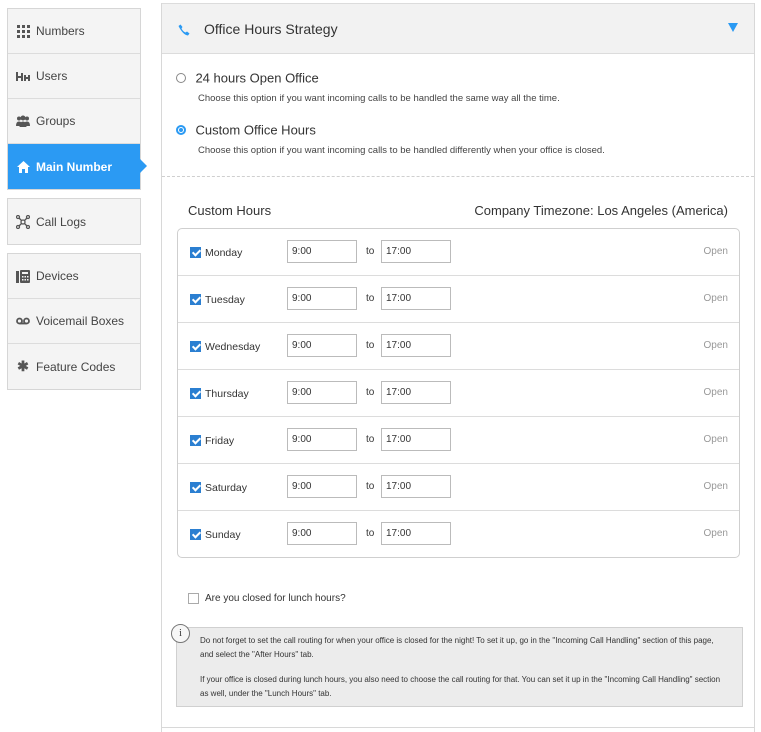  I want to click on sidebar-item-label: Numbers, so click(60, 31).